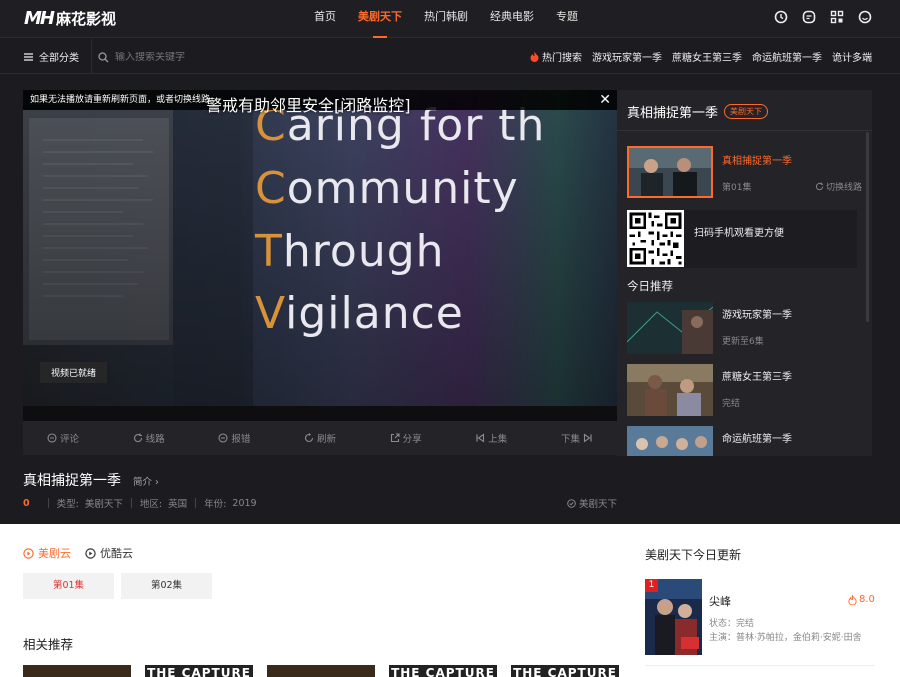  What do you see at coordinates (743, 342) in the screenshot?
I see `recommend-status: 更新至6集` at bounding box center [743, 342].